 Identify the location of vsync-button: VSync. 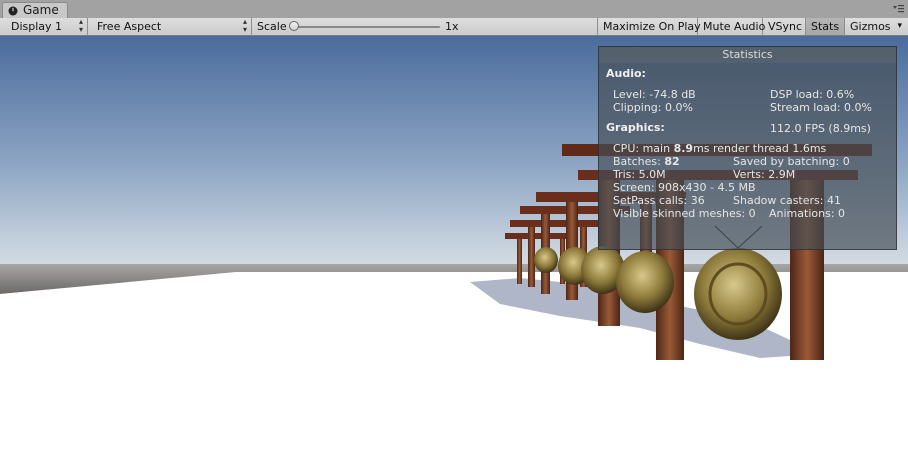
(784, 26).